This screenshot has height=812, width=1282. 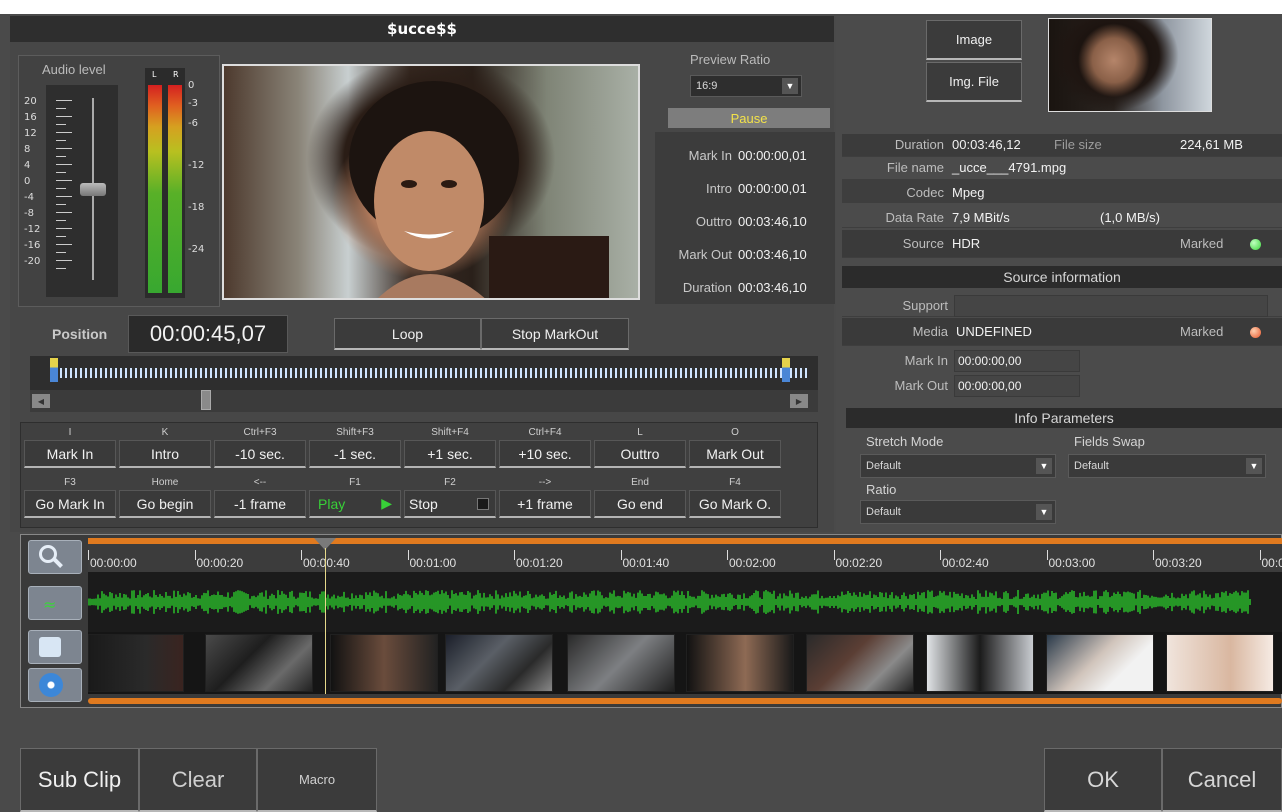 What do you see at coordinates (165, 432) in the screenshot?
I see `shortcut-key-label: K` at bounding box center [165, 432].